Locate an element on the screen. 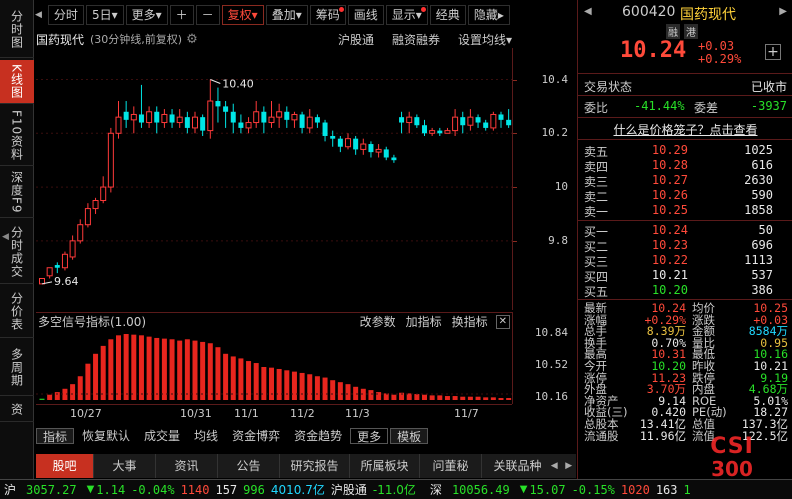  left-collapse-icon: ◀ is located at coordinates (5, 237).